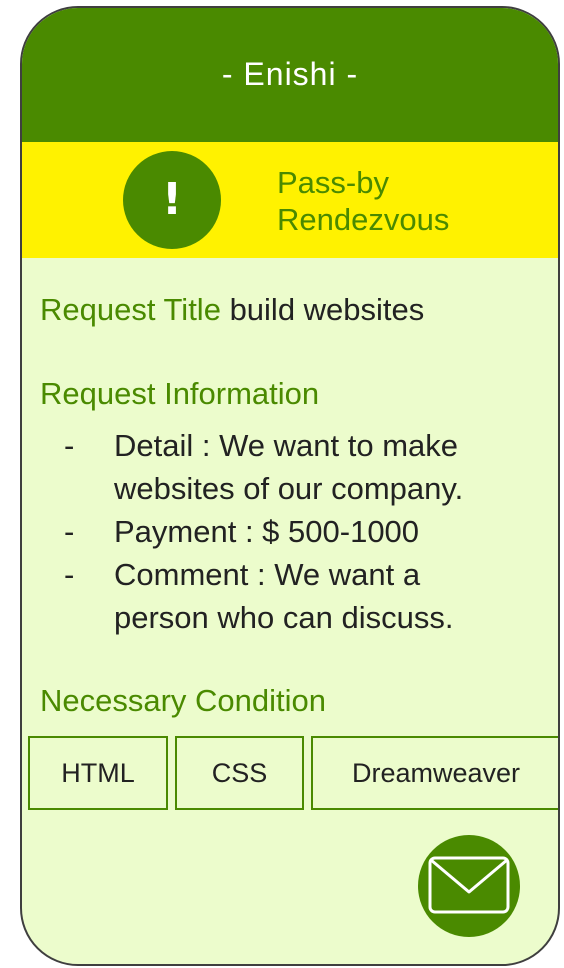  I want to click on tag-html: HTML, so click(98, 773).